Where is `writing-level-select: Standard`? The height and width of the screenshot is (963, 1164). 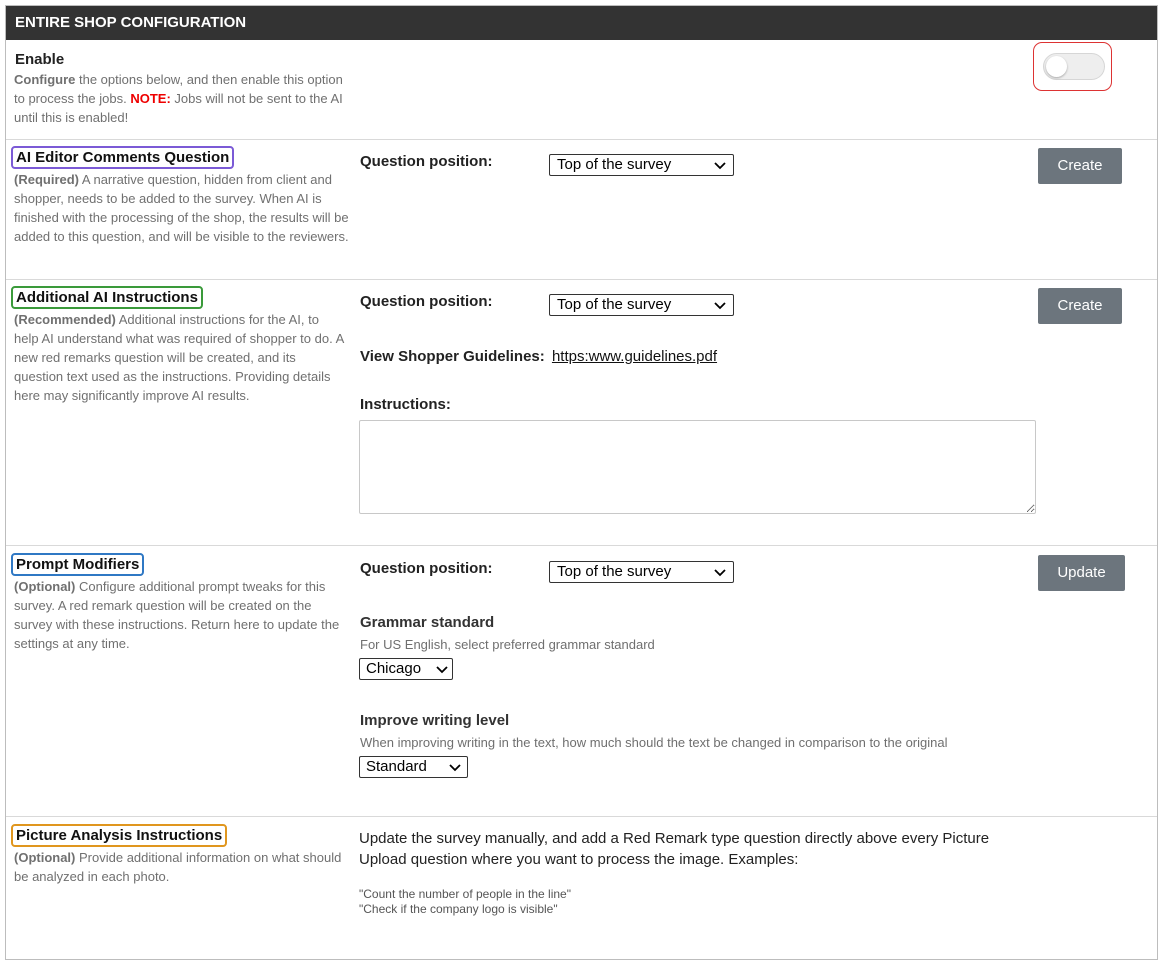 writing-level-select: Standard is located at coordinates (413, 767).